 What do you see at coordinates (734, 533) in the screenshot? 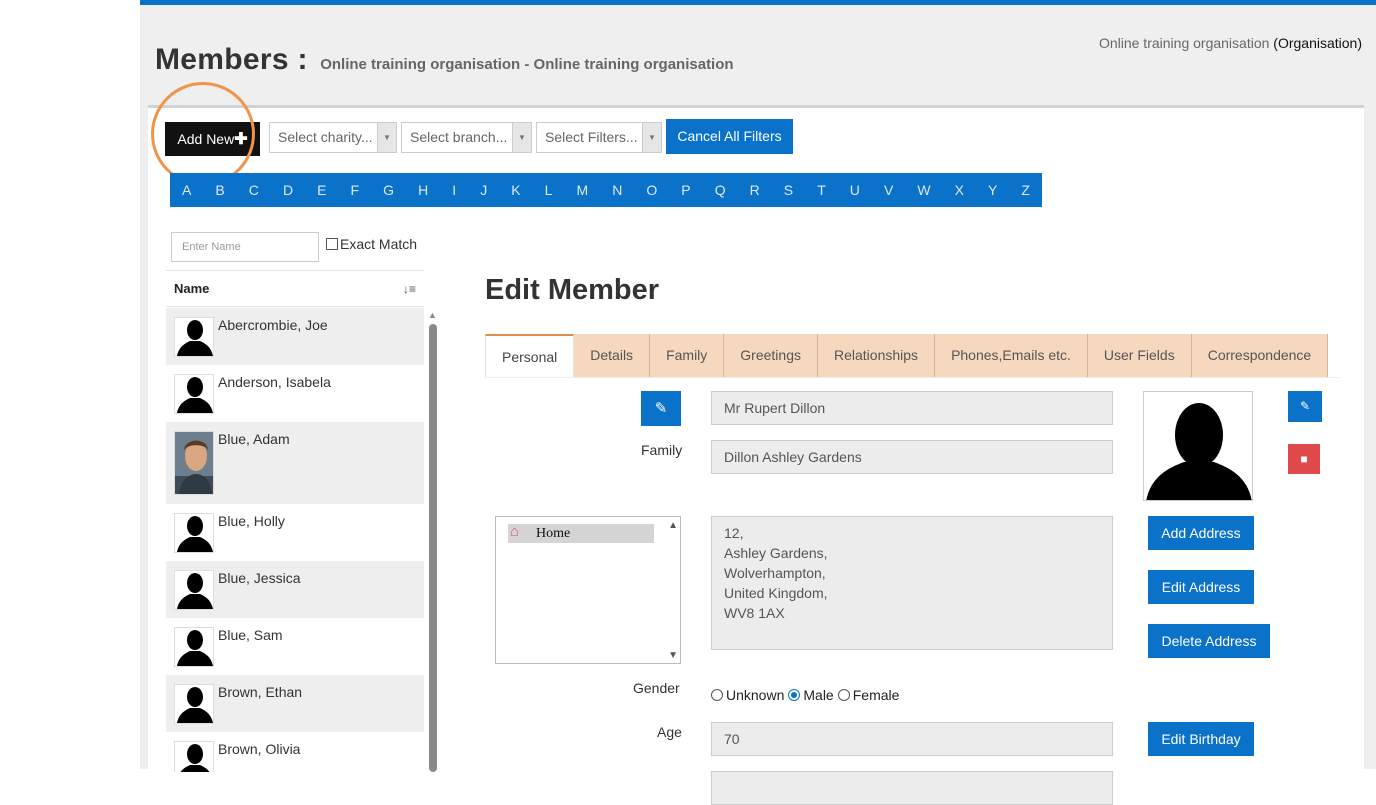
I see `address-line: 12,` at bounding box center [734, 533].